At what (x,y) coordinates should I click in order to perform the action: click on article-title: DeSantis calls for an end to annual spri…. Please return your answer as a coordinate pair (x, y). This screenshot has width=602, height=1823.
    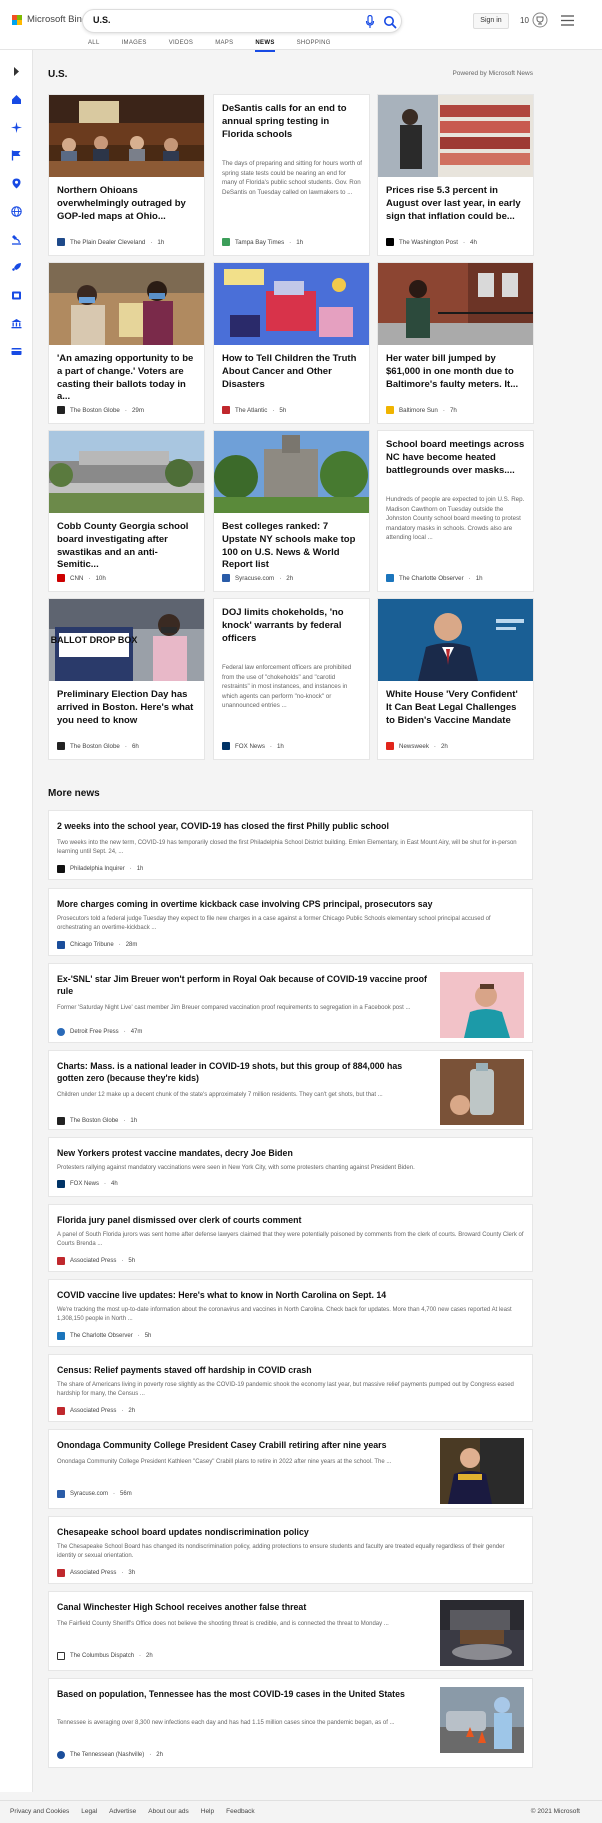
    Looking at the image, I should click on (292, 122).